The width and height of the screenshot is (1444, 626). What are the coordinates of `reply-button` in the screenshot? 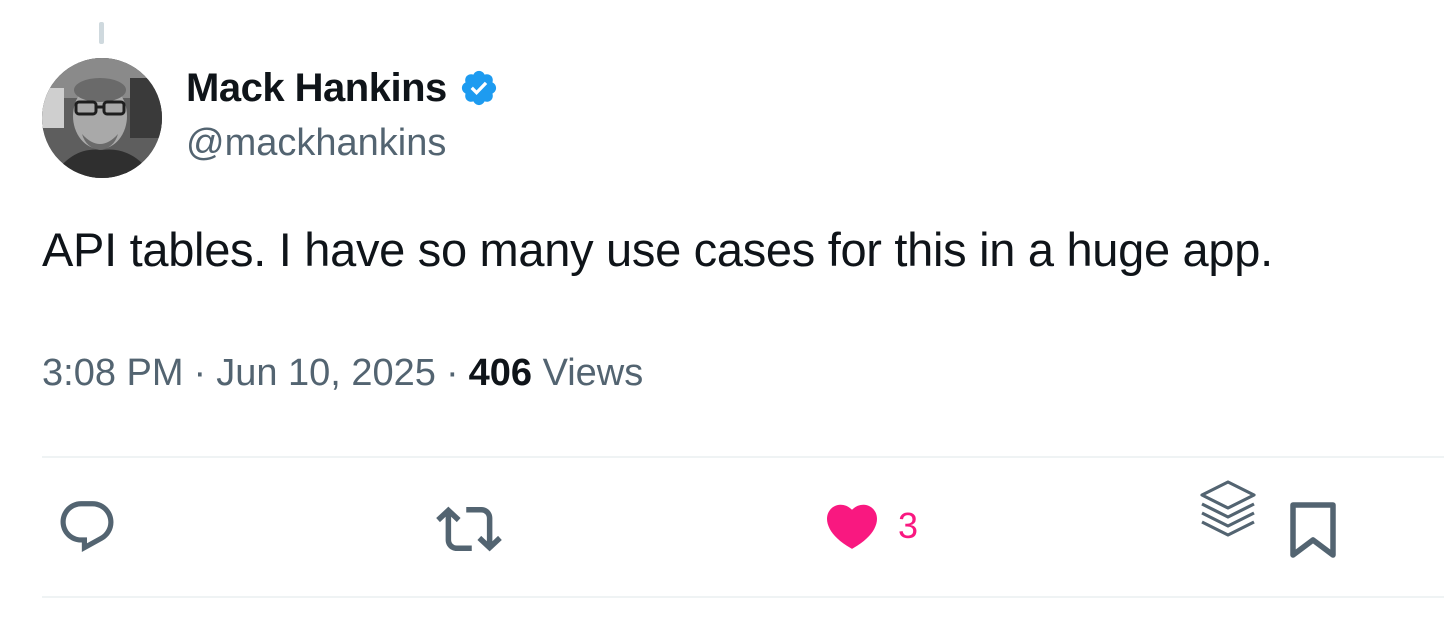 It's located at (87, 527).